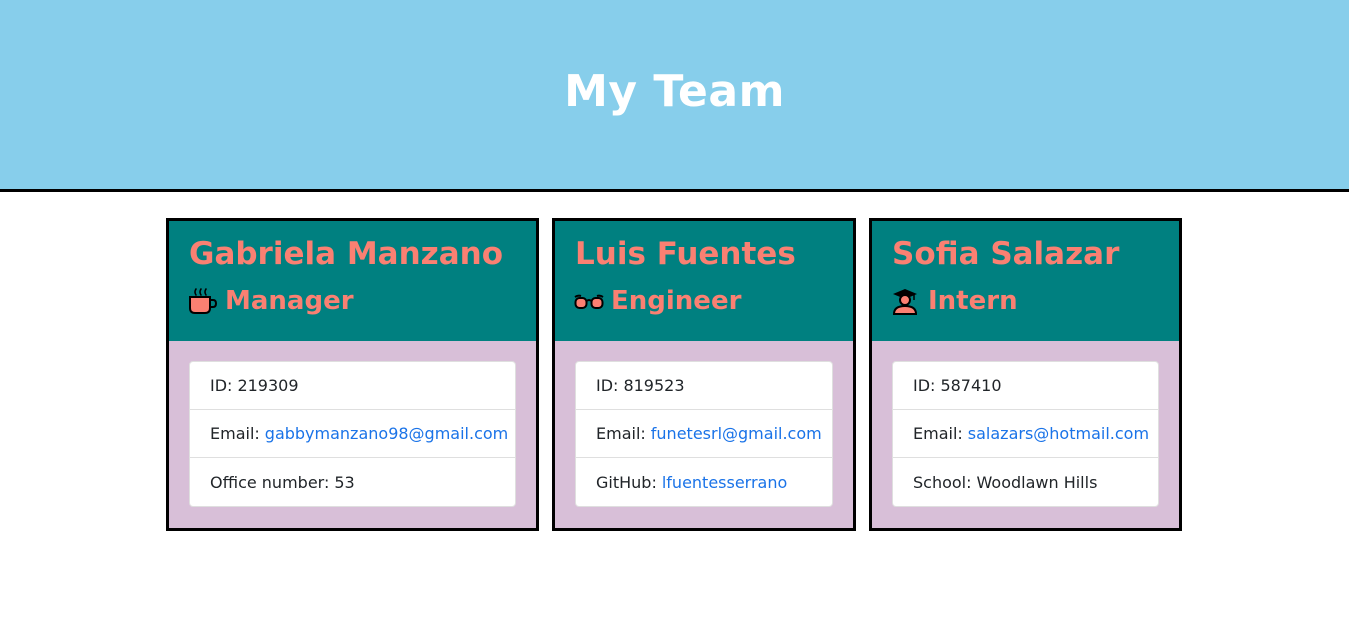  What do you see at coordinates (674, 91) in the screenshot?
I see `page-title: My Team` at bounding box center [674, 91].